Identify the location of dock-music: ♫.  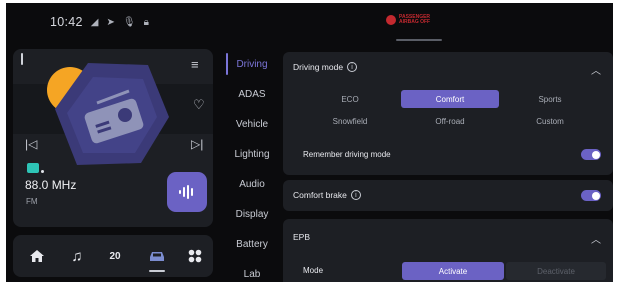
(77, 256).